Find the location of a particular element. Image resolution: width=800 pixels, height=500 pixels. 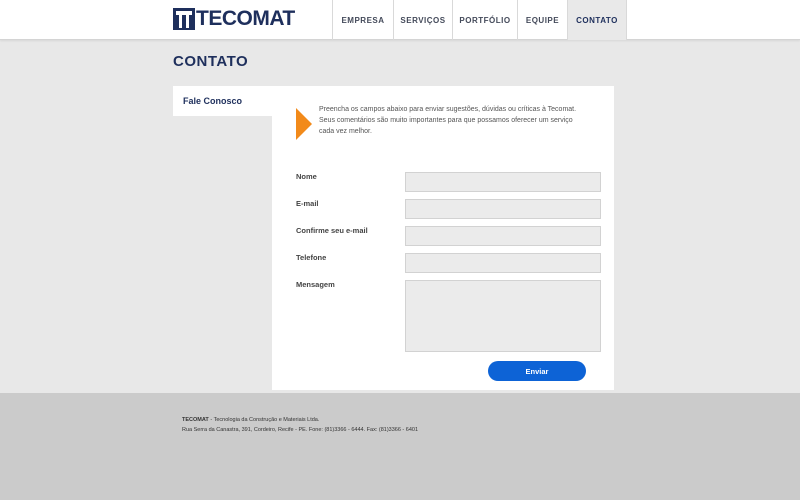

nav-item-portfolio: PORTFÓLIO is located at coordinates (484, 20).